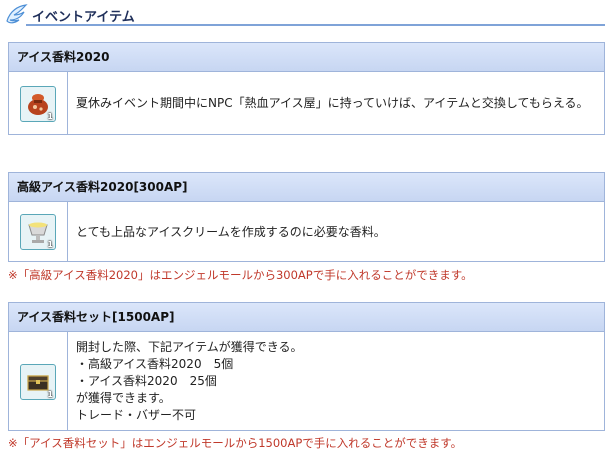 The width and height of the screenshot is (609, 451). I want to click on description-line: 開封した際、下記アイテムが獲得できる。, so click(189, 347).